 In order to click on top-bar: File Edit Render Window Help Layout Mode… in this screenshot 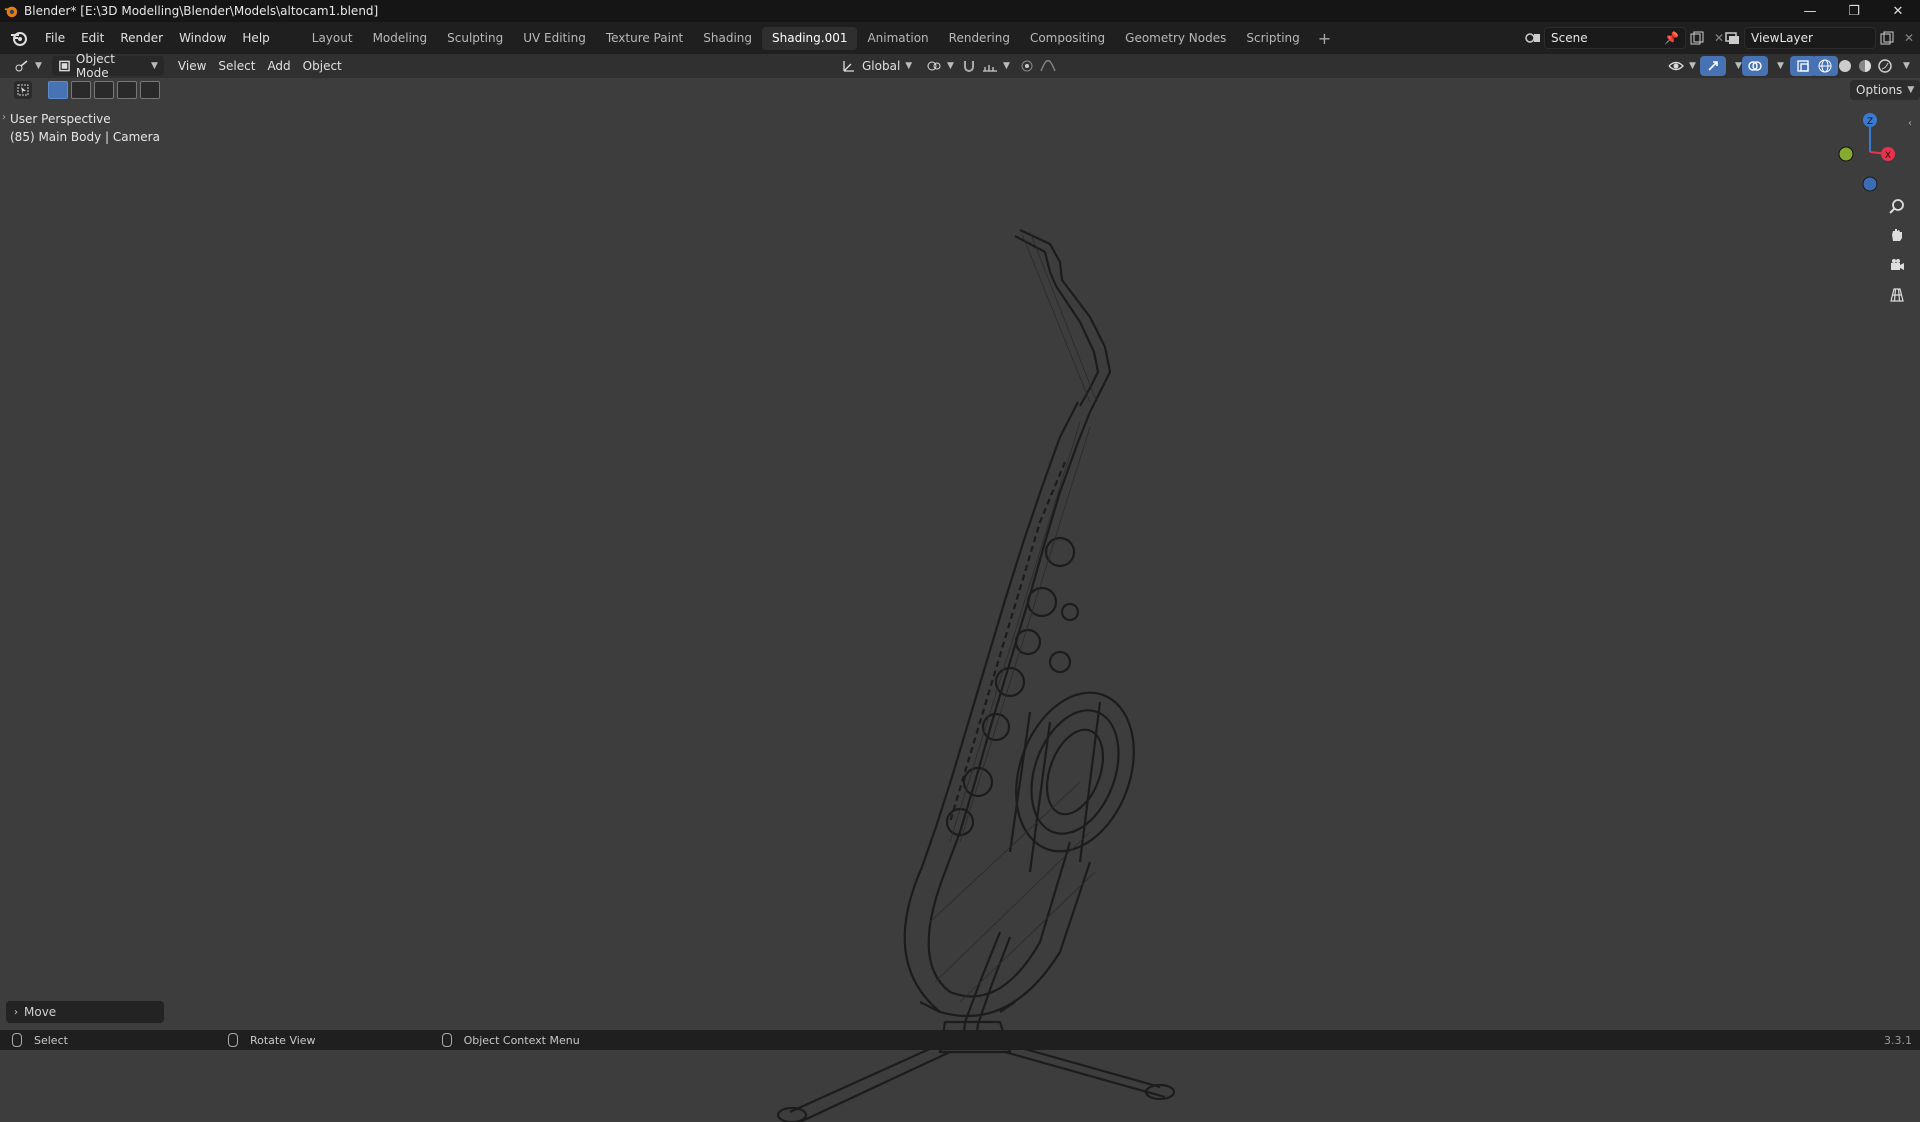, I will do `click(960, 38)`.